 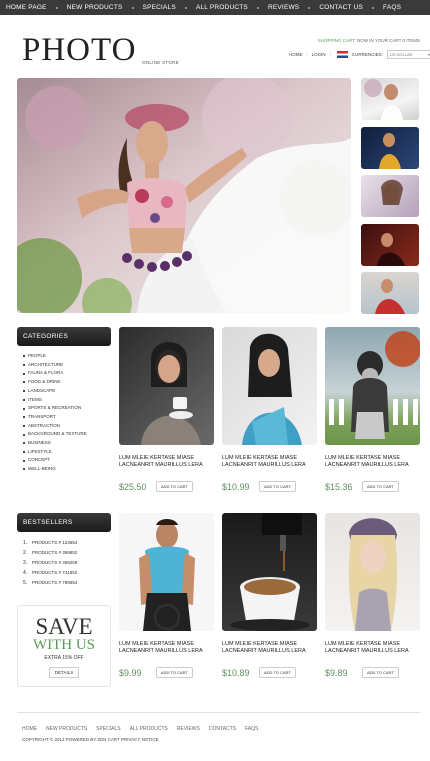 What do you see at coordinates (283, 7) in the screenshot?
I see `nav-reviews: Reviews` at bounding box center [283, 7].